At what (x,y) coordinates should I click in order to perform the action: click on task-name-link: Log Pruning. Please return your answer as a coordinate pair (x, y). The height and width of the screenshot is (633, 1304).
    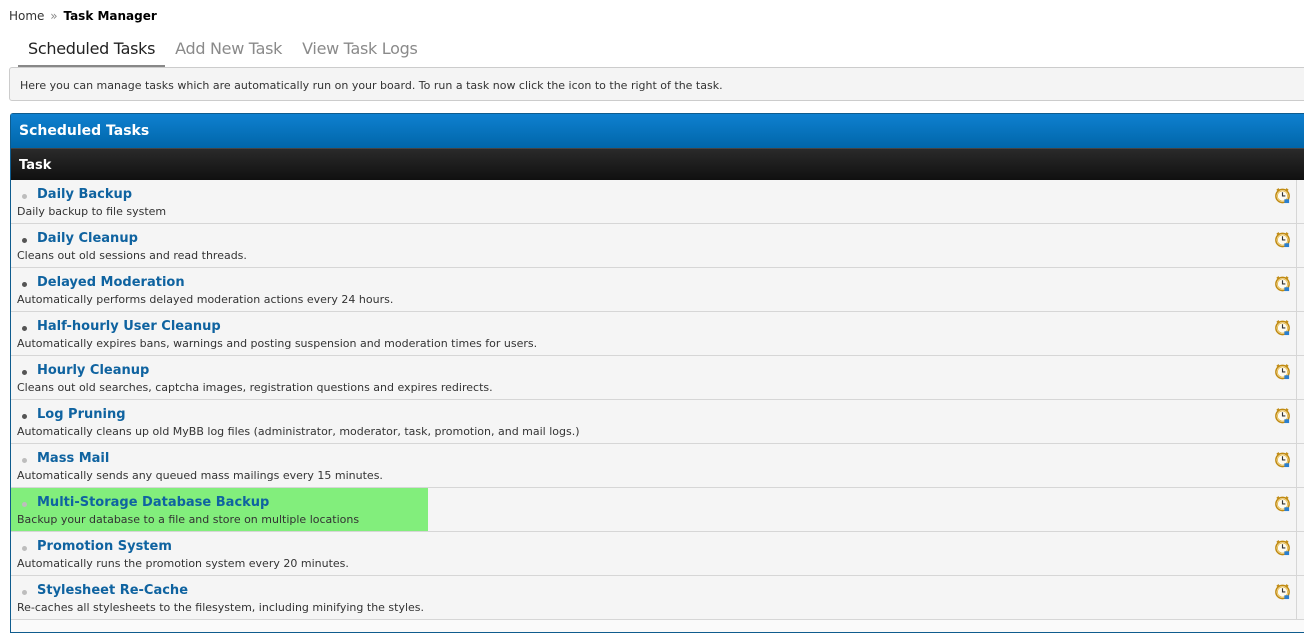
    Looking at the image, I should click on (81, 414).